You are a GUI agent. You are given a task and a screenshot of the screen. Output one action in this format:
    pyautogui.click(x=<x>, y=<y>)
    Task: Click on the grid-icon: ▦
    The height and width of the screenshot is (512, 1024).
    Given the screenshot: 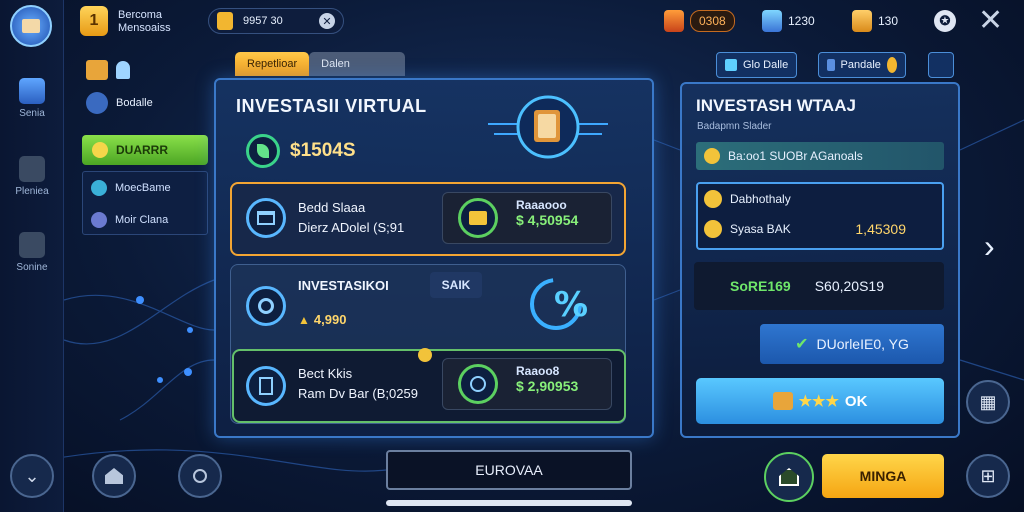 What is the action you would take?
    pyautogui.click(x=988, y=401)
    